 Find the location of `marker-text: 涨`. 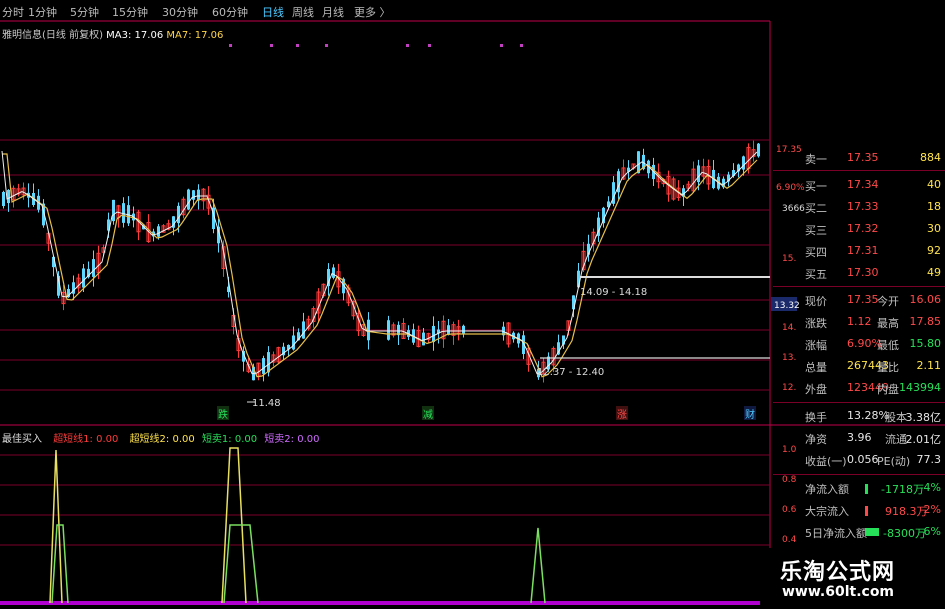

marker-text: 涨 is located at coordinates (622, 415).